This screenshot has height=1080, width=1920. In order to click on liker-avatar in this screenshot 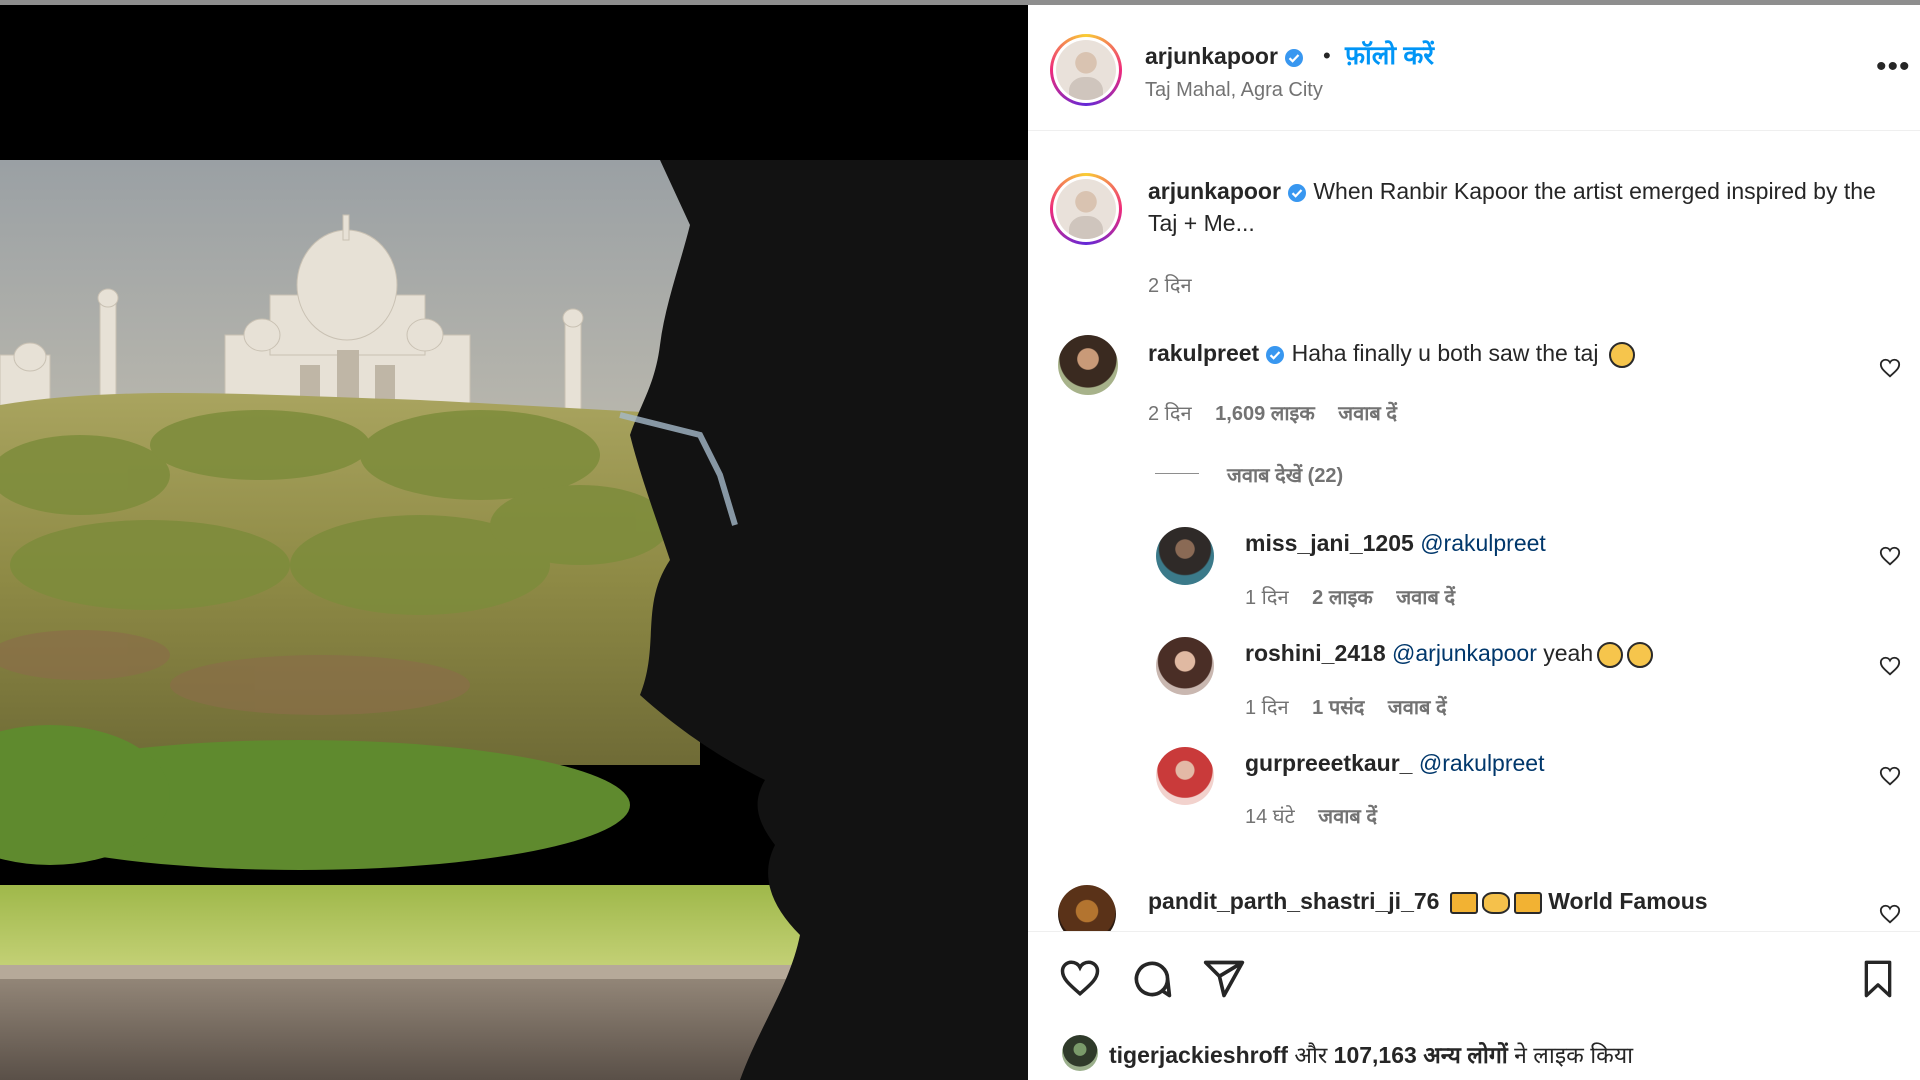, I will do `click(1080, 1053)`.